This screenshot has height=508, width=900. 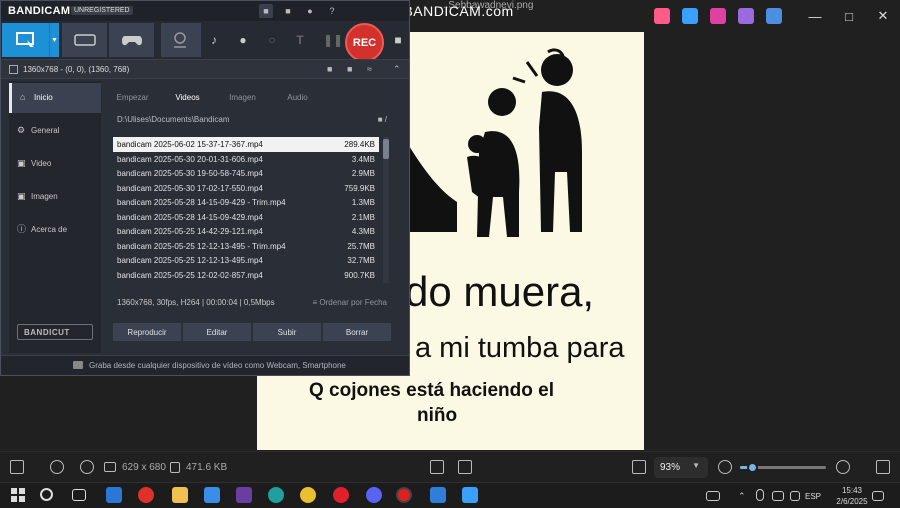 What do you see at coordinates (181, 40) in the screenshot?
I see `webcam-overlay-button` at bounding box center [181, 40].